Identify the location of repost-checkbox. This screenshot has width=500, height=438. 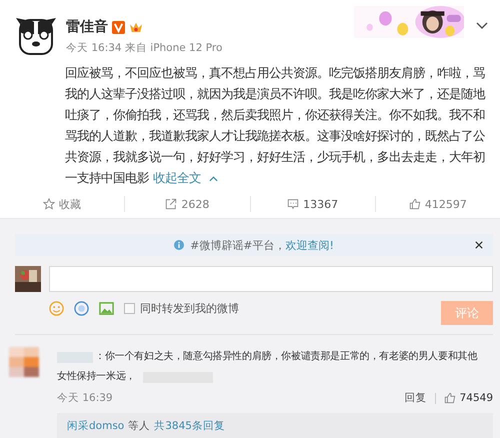
(129, 308).